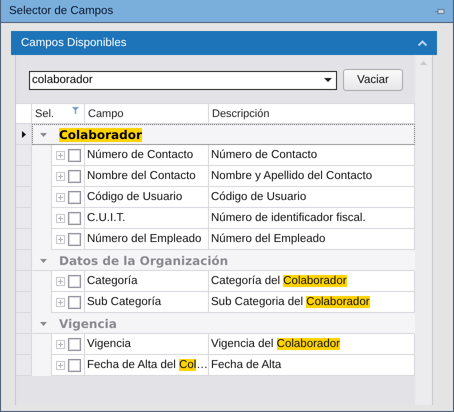  Describe the element at coordinates (75, 110) in the screenshot. I see `filter-icon` at that location.